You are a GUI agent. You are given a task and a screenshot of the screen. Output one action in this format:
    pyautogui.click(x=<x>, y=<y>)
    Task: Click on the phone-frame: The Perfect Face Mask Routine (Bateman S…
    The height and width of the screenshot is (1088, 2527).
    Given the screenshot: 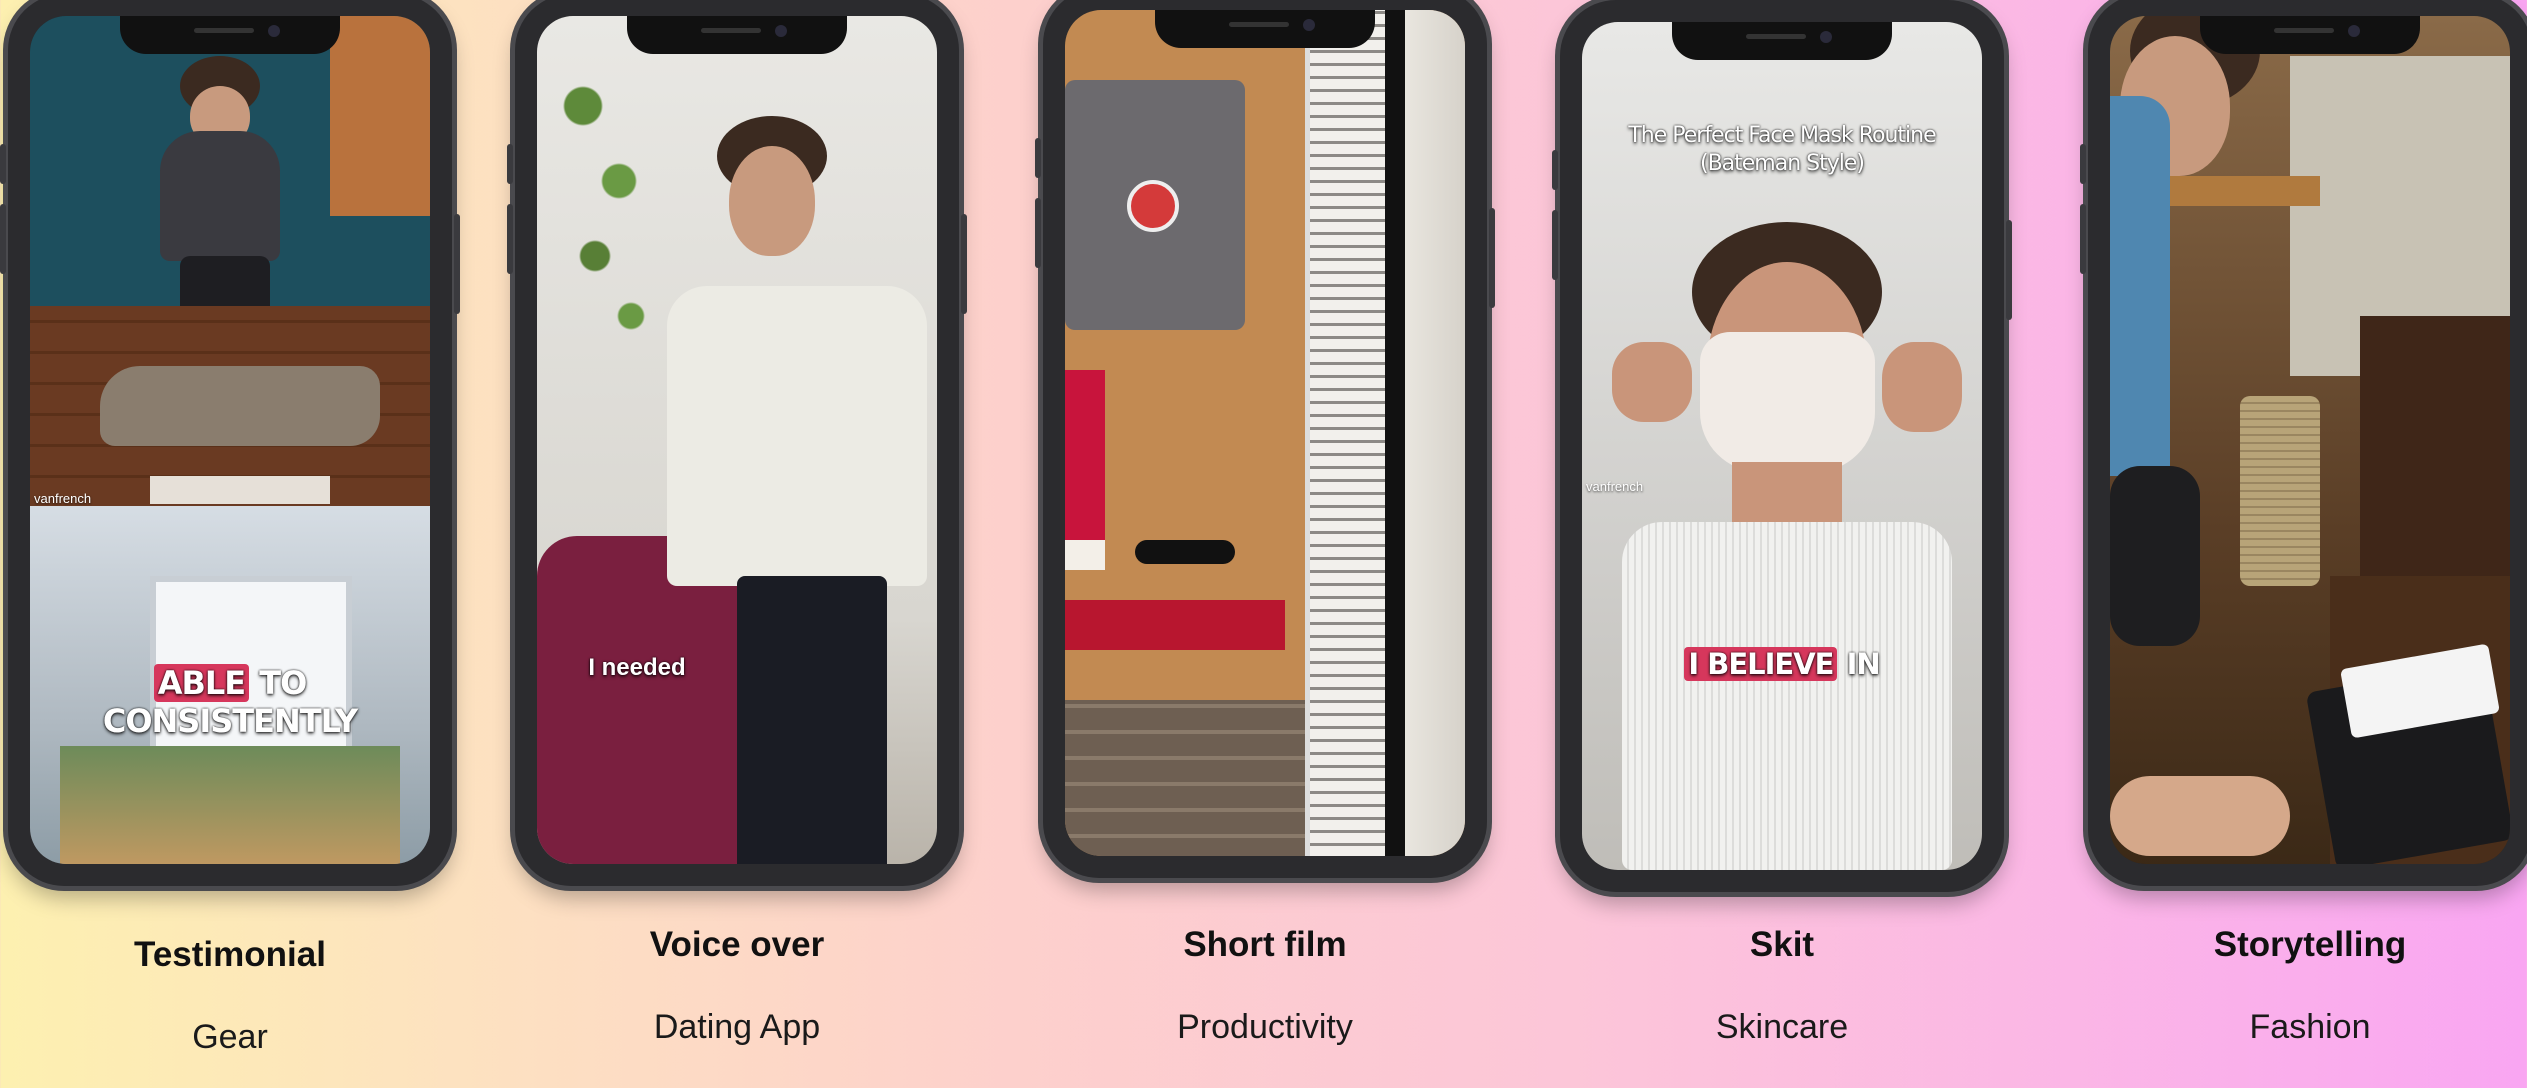 What is the action you would take?
    pyautogui.click(x=1782, y=446)
    